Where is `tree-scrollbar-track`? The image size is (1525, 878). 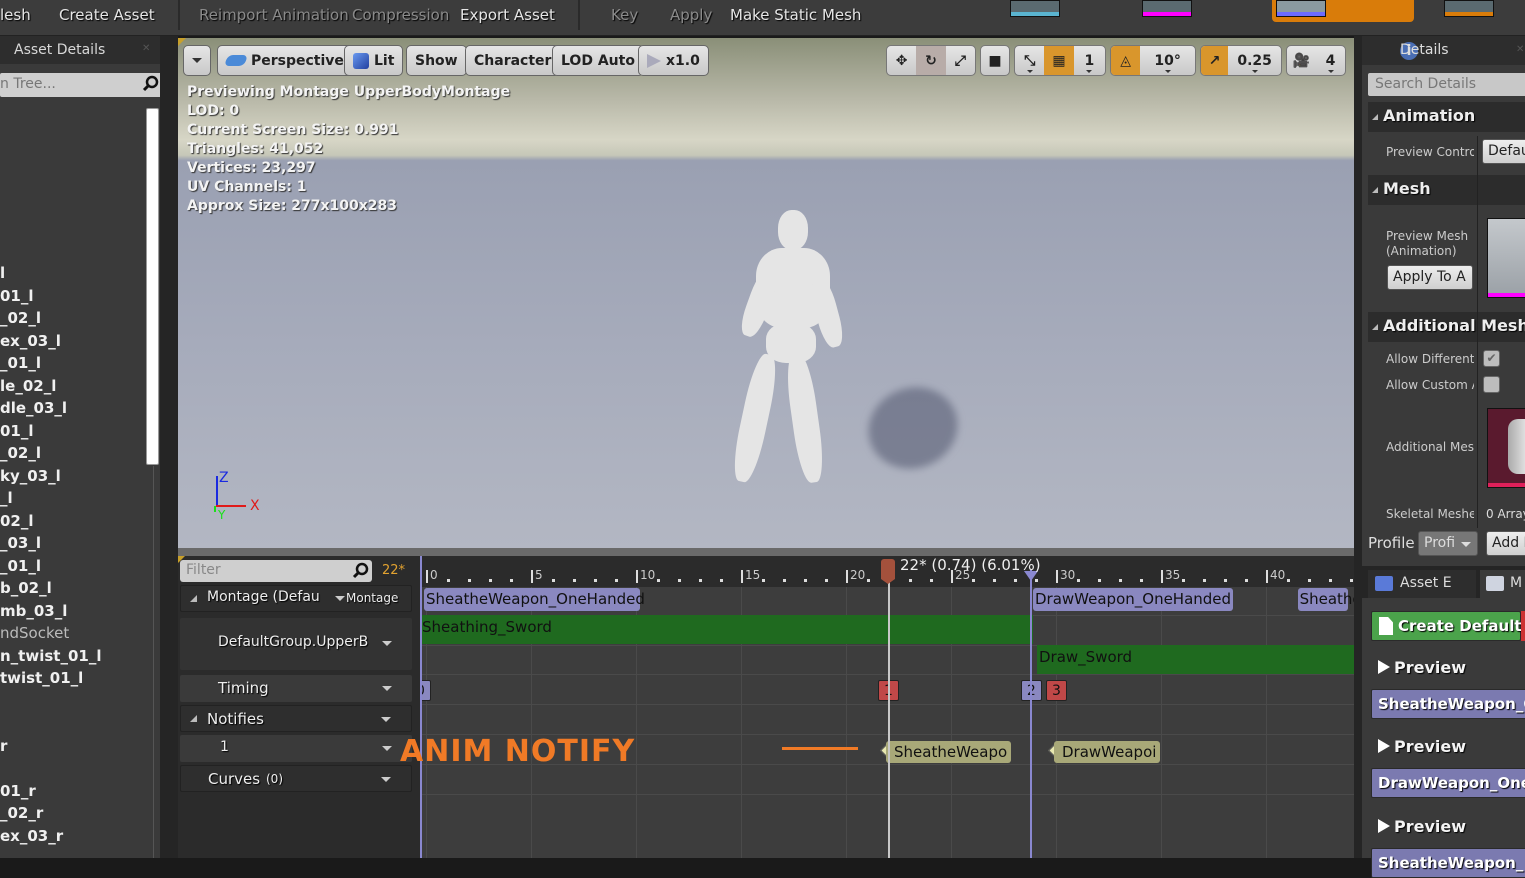 tree-scrollbar-track is located at coordinates (153, 662).